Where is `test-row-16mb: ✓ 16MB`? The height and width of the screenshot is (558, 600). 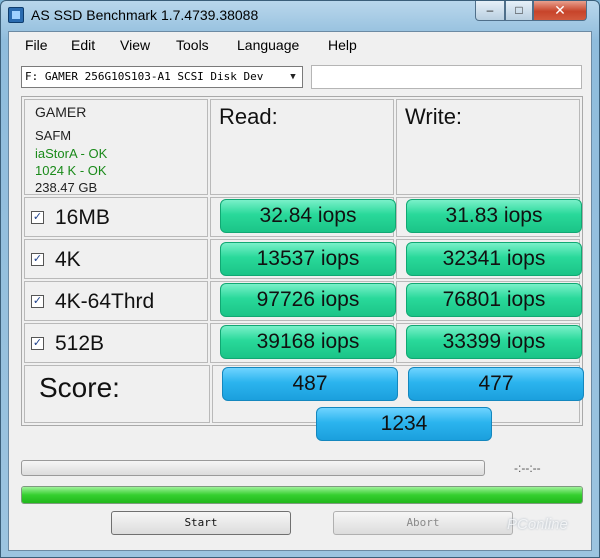
test-row-16mb: ✓ 16MB is located at coordinates (116, 217).